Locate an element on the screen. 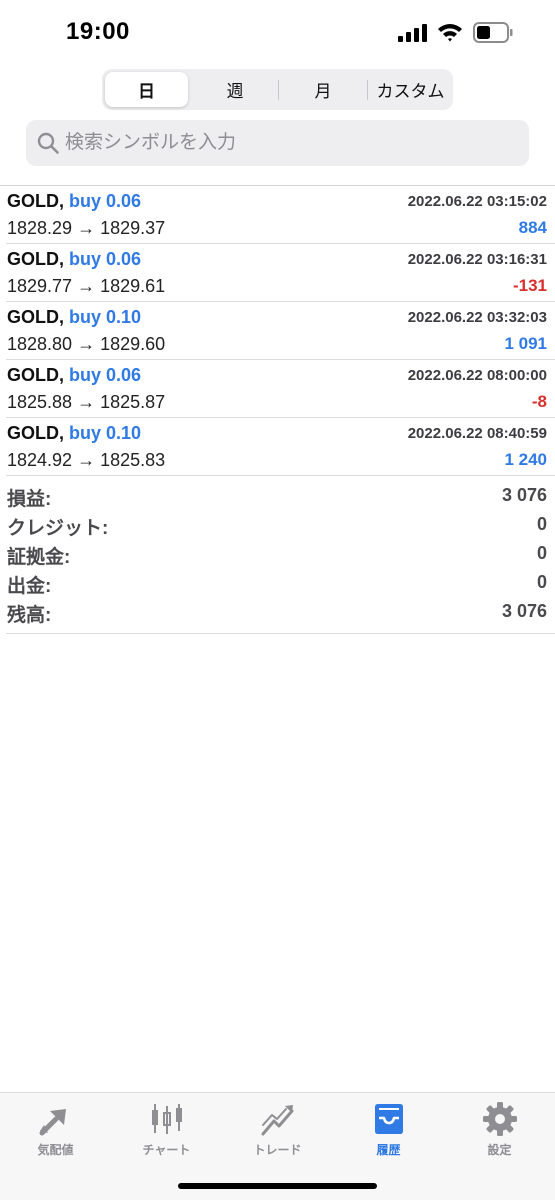  tab-label: トレード is located at coordinates (277, 1150).